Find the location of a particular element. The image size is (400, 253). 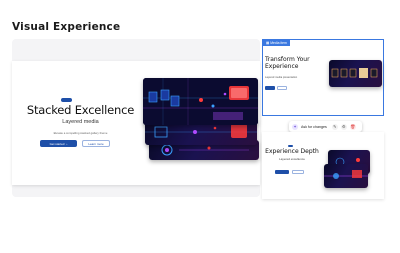

trash-icon: 🗑 is located at coordinates (352, 126).